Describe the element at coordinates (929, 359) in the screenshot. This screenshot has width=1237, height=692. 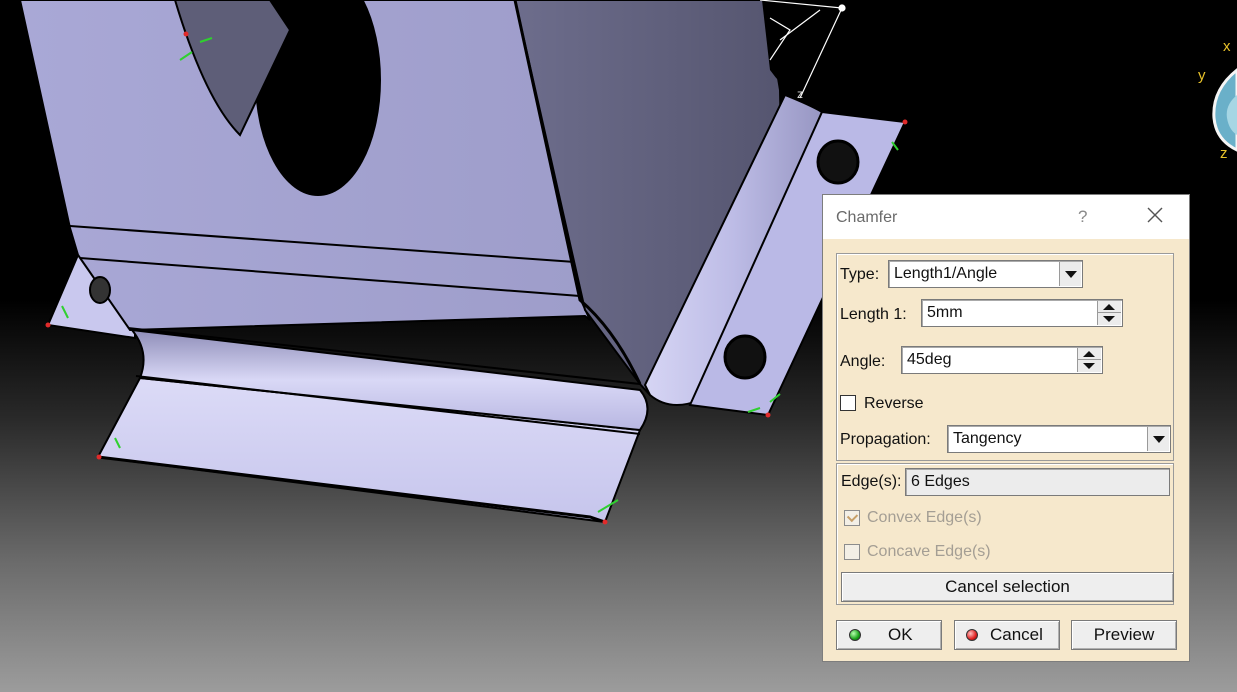
I see `angle-value: 45deg` at that location.